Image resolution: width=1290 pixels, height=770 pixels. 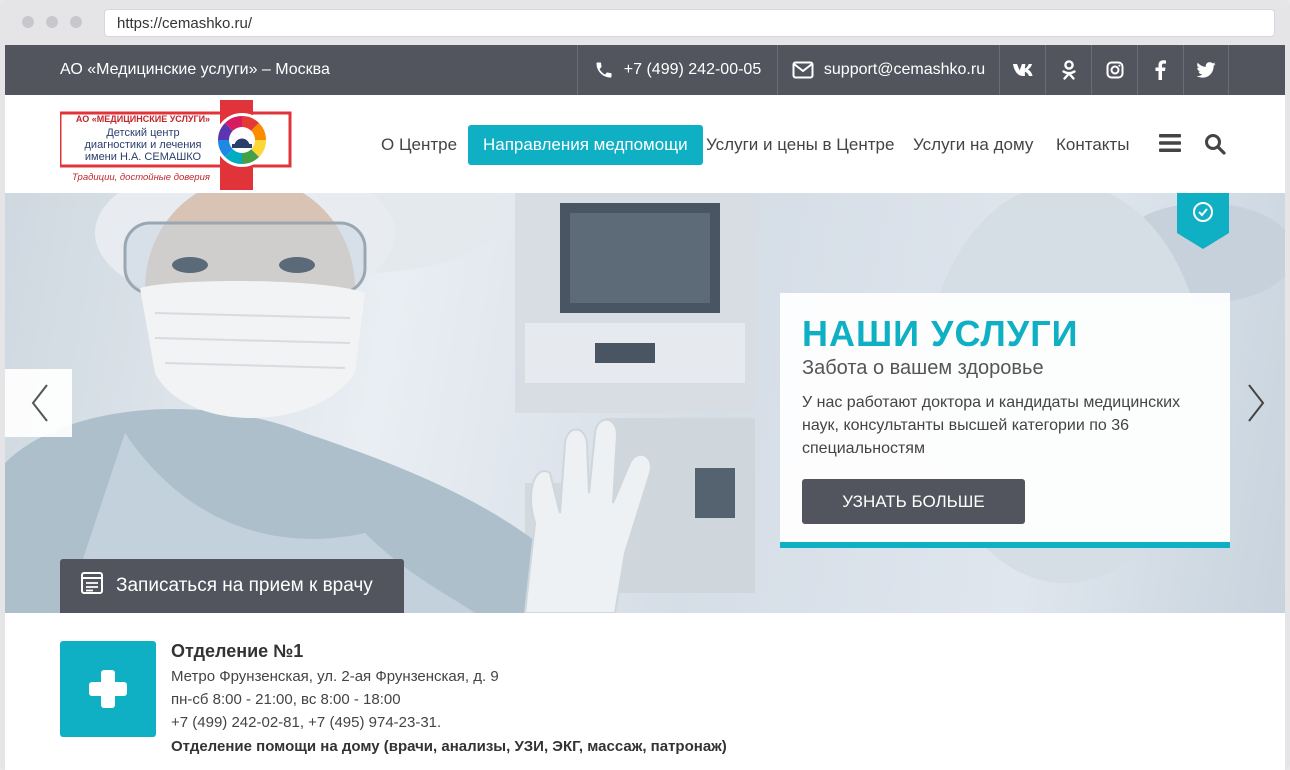 What do you see at coordinates (1215, 146) in the screenshot?
I see `search-icon` at bounding box center [1215, 146].